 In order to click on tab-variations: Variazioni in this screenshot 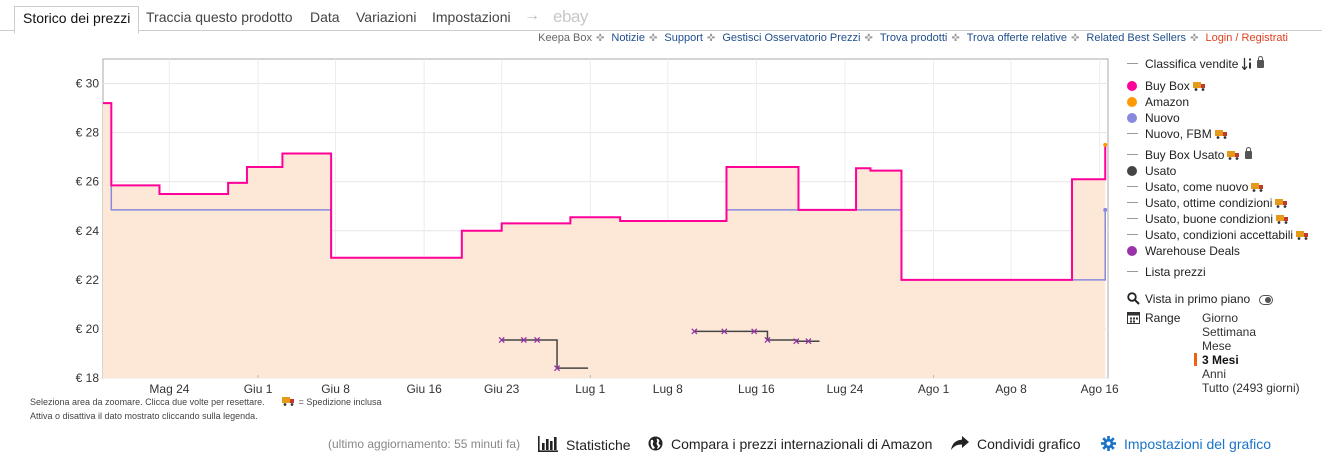, I will do `click(386, 17)`.